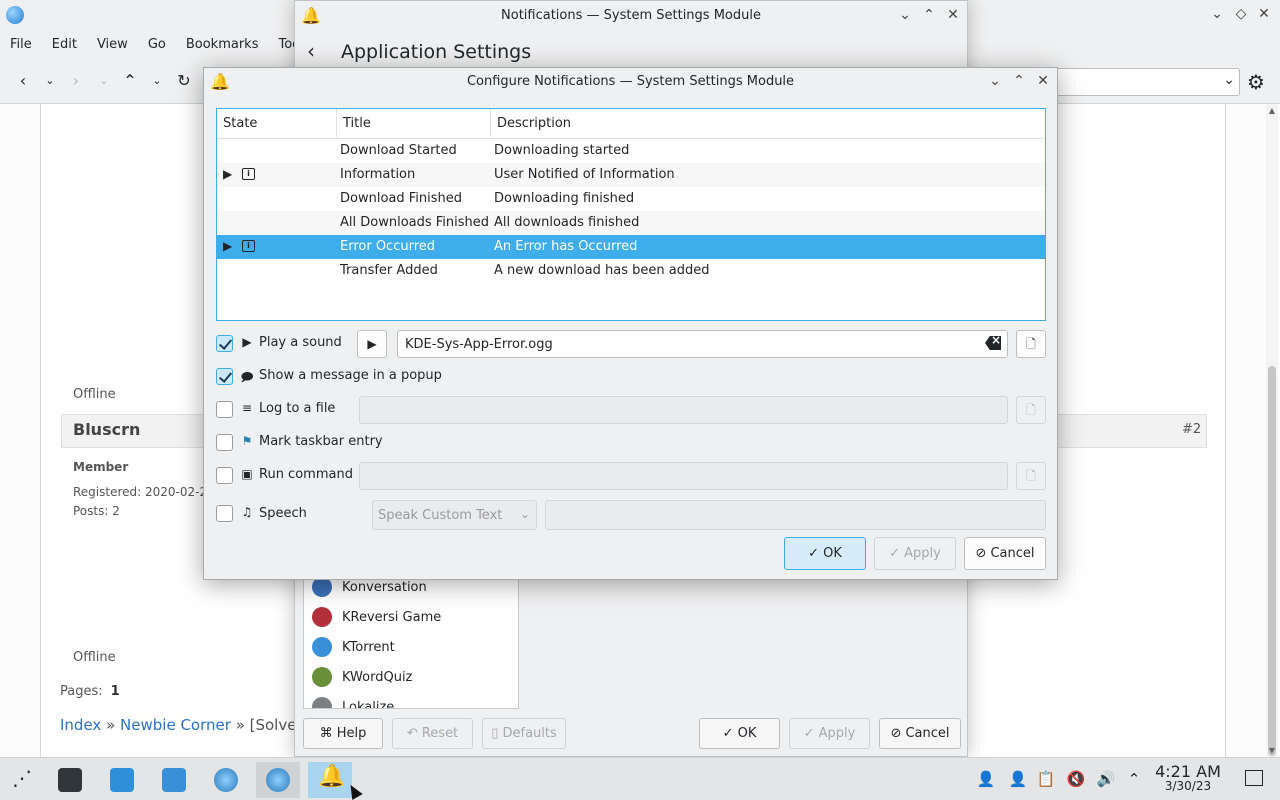  What do you see at coordinates (392, 617) in the screenshot?
I see `list-item-label: KReversi Game` at bounding box center [392, 617].